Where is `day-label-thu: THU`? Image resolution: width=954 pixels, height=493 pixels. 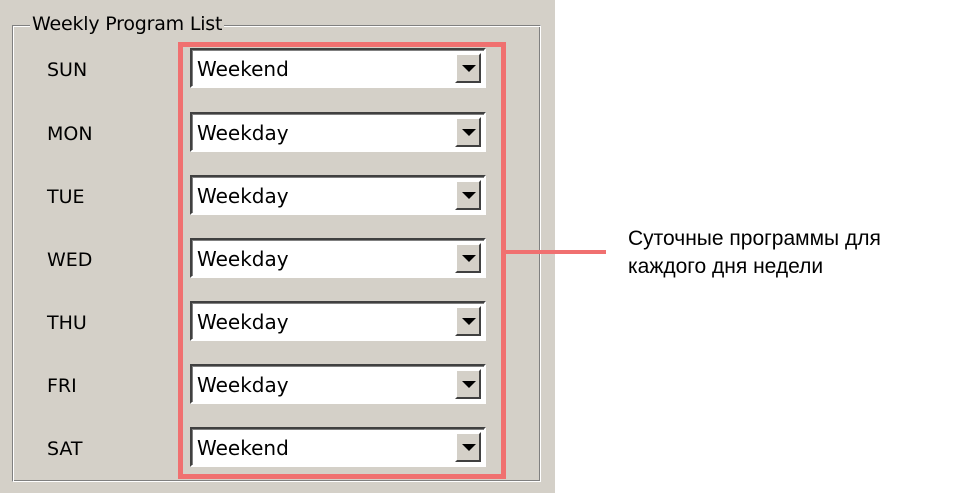 day-label-thu: THU is located at coordinates (67, 323).